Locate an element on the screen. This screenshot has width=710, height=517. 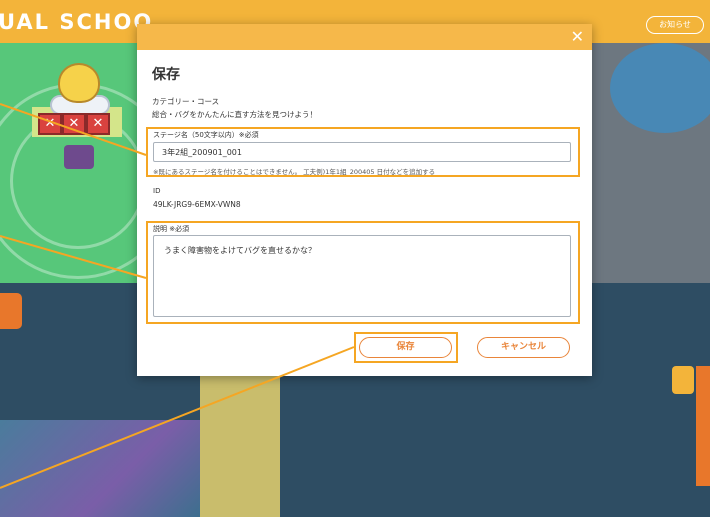
character-icon is located at coordinates (79, 83).